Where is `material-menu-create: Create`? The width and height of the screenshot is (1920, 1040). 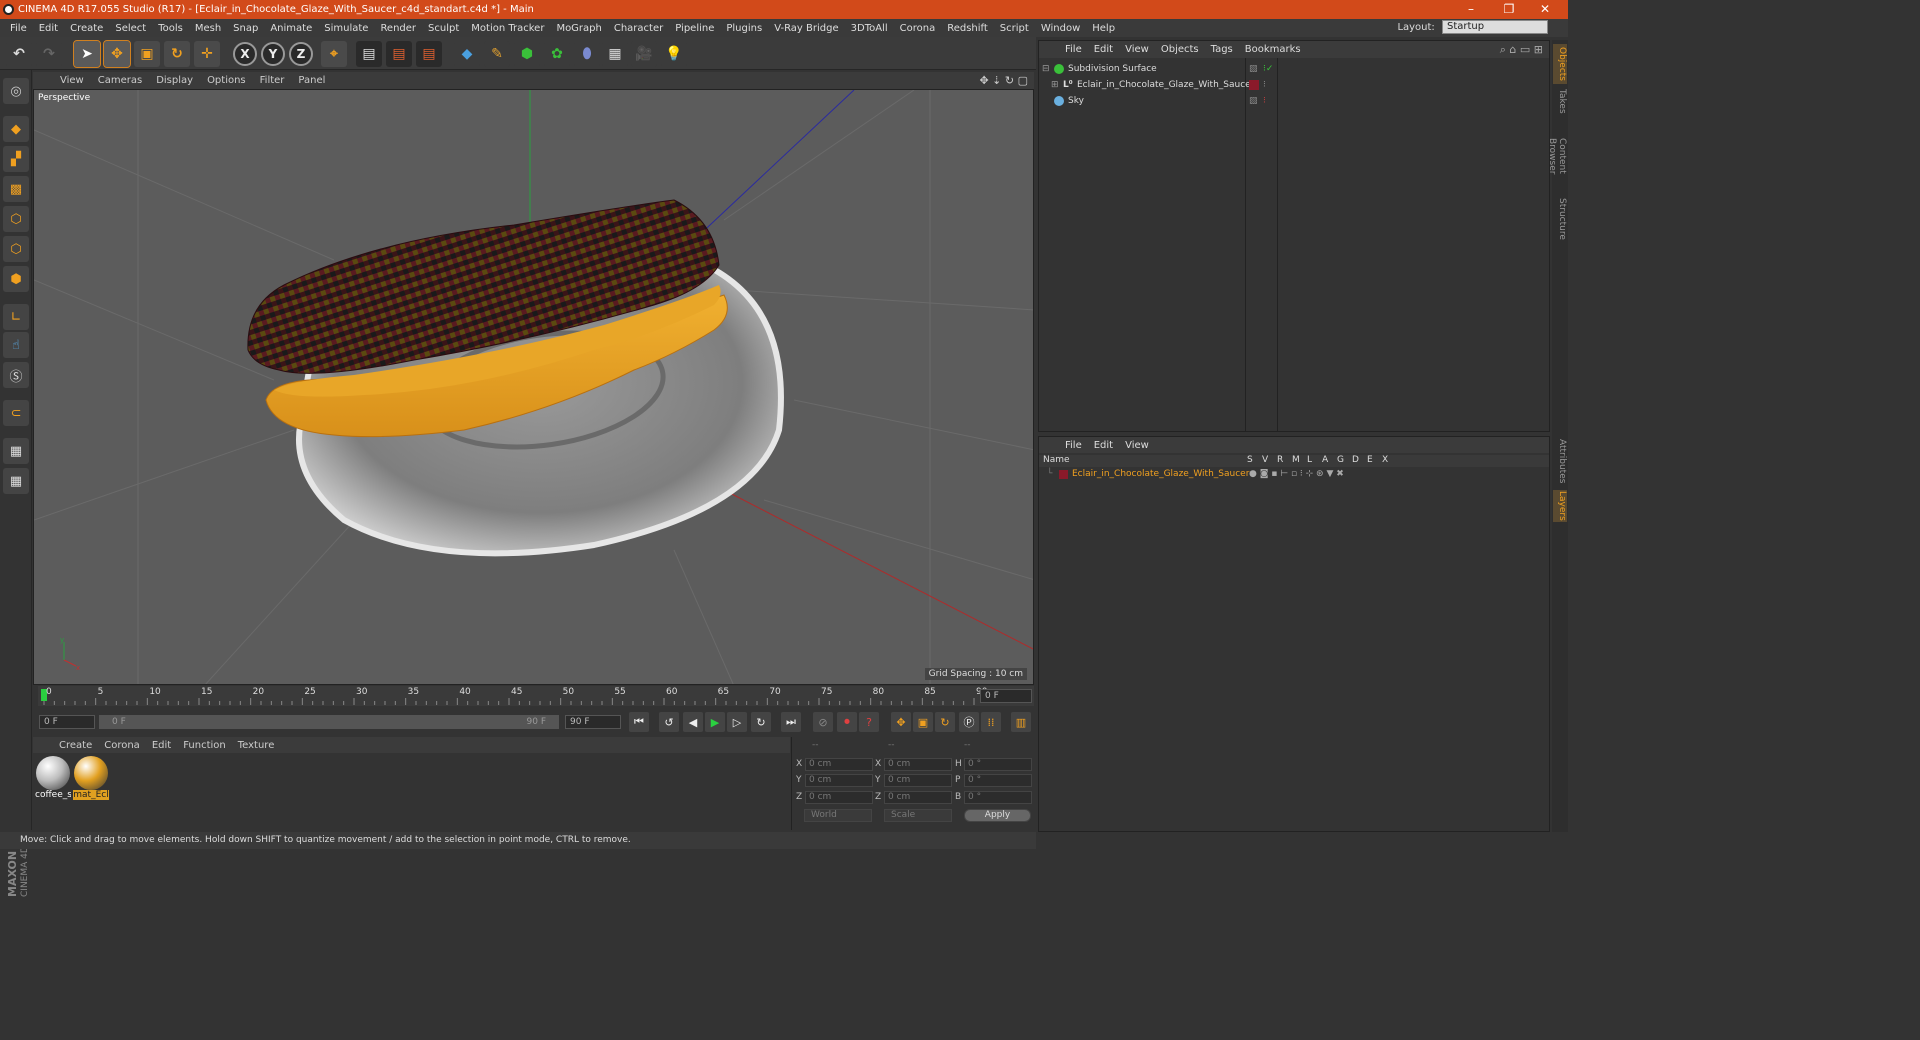
material-menu-create: Create is located at coordinates (75, 745).